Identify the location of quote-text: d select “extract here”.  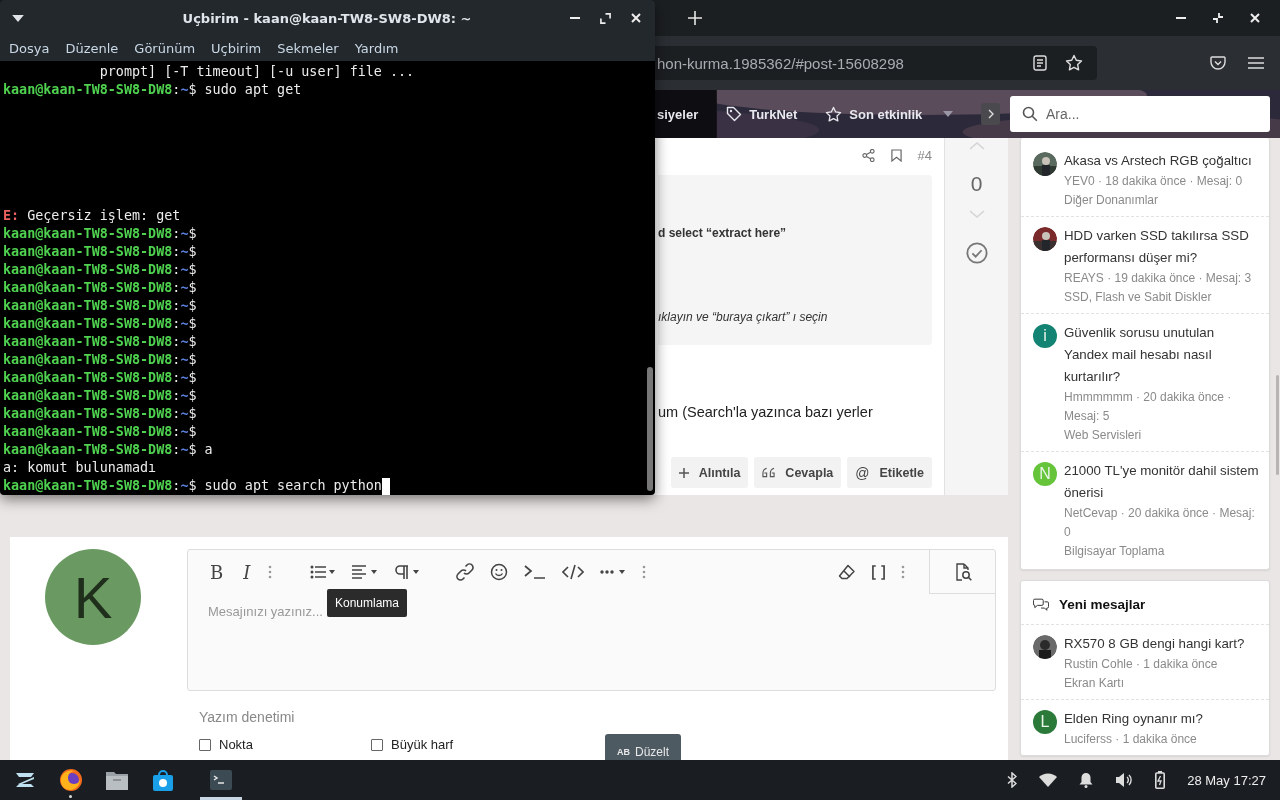
(723, 233).